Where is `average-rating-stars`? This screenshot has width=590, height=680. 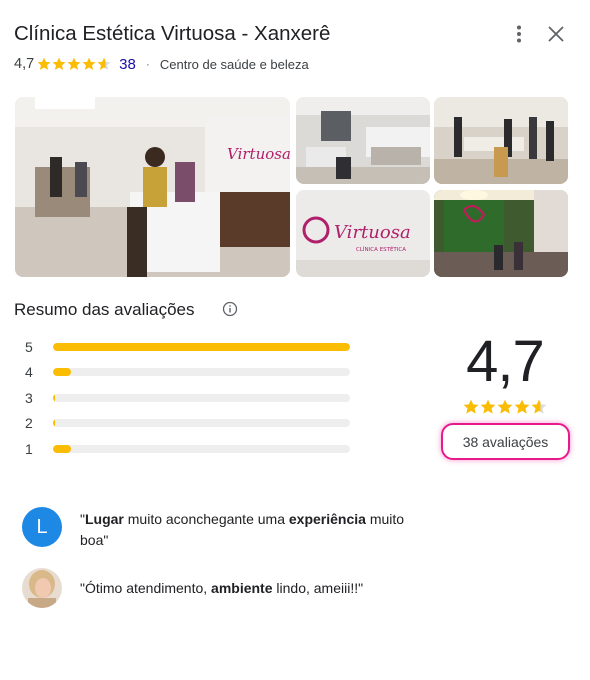
average-rating-stars is located at coordinates (505, 406).